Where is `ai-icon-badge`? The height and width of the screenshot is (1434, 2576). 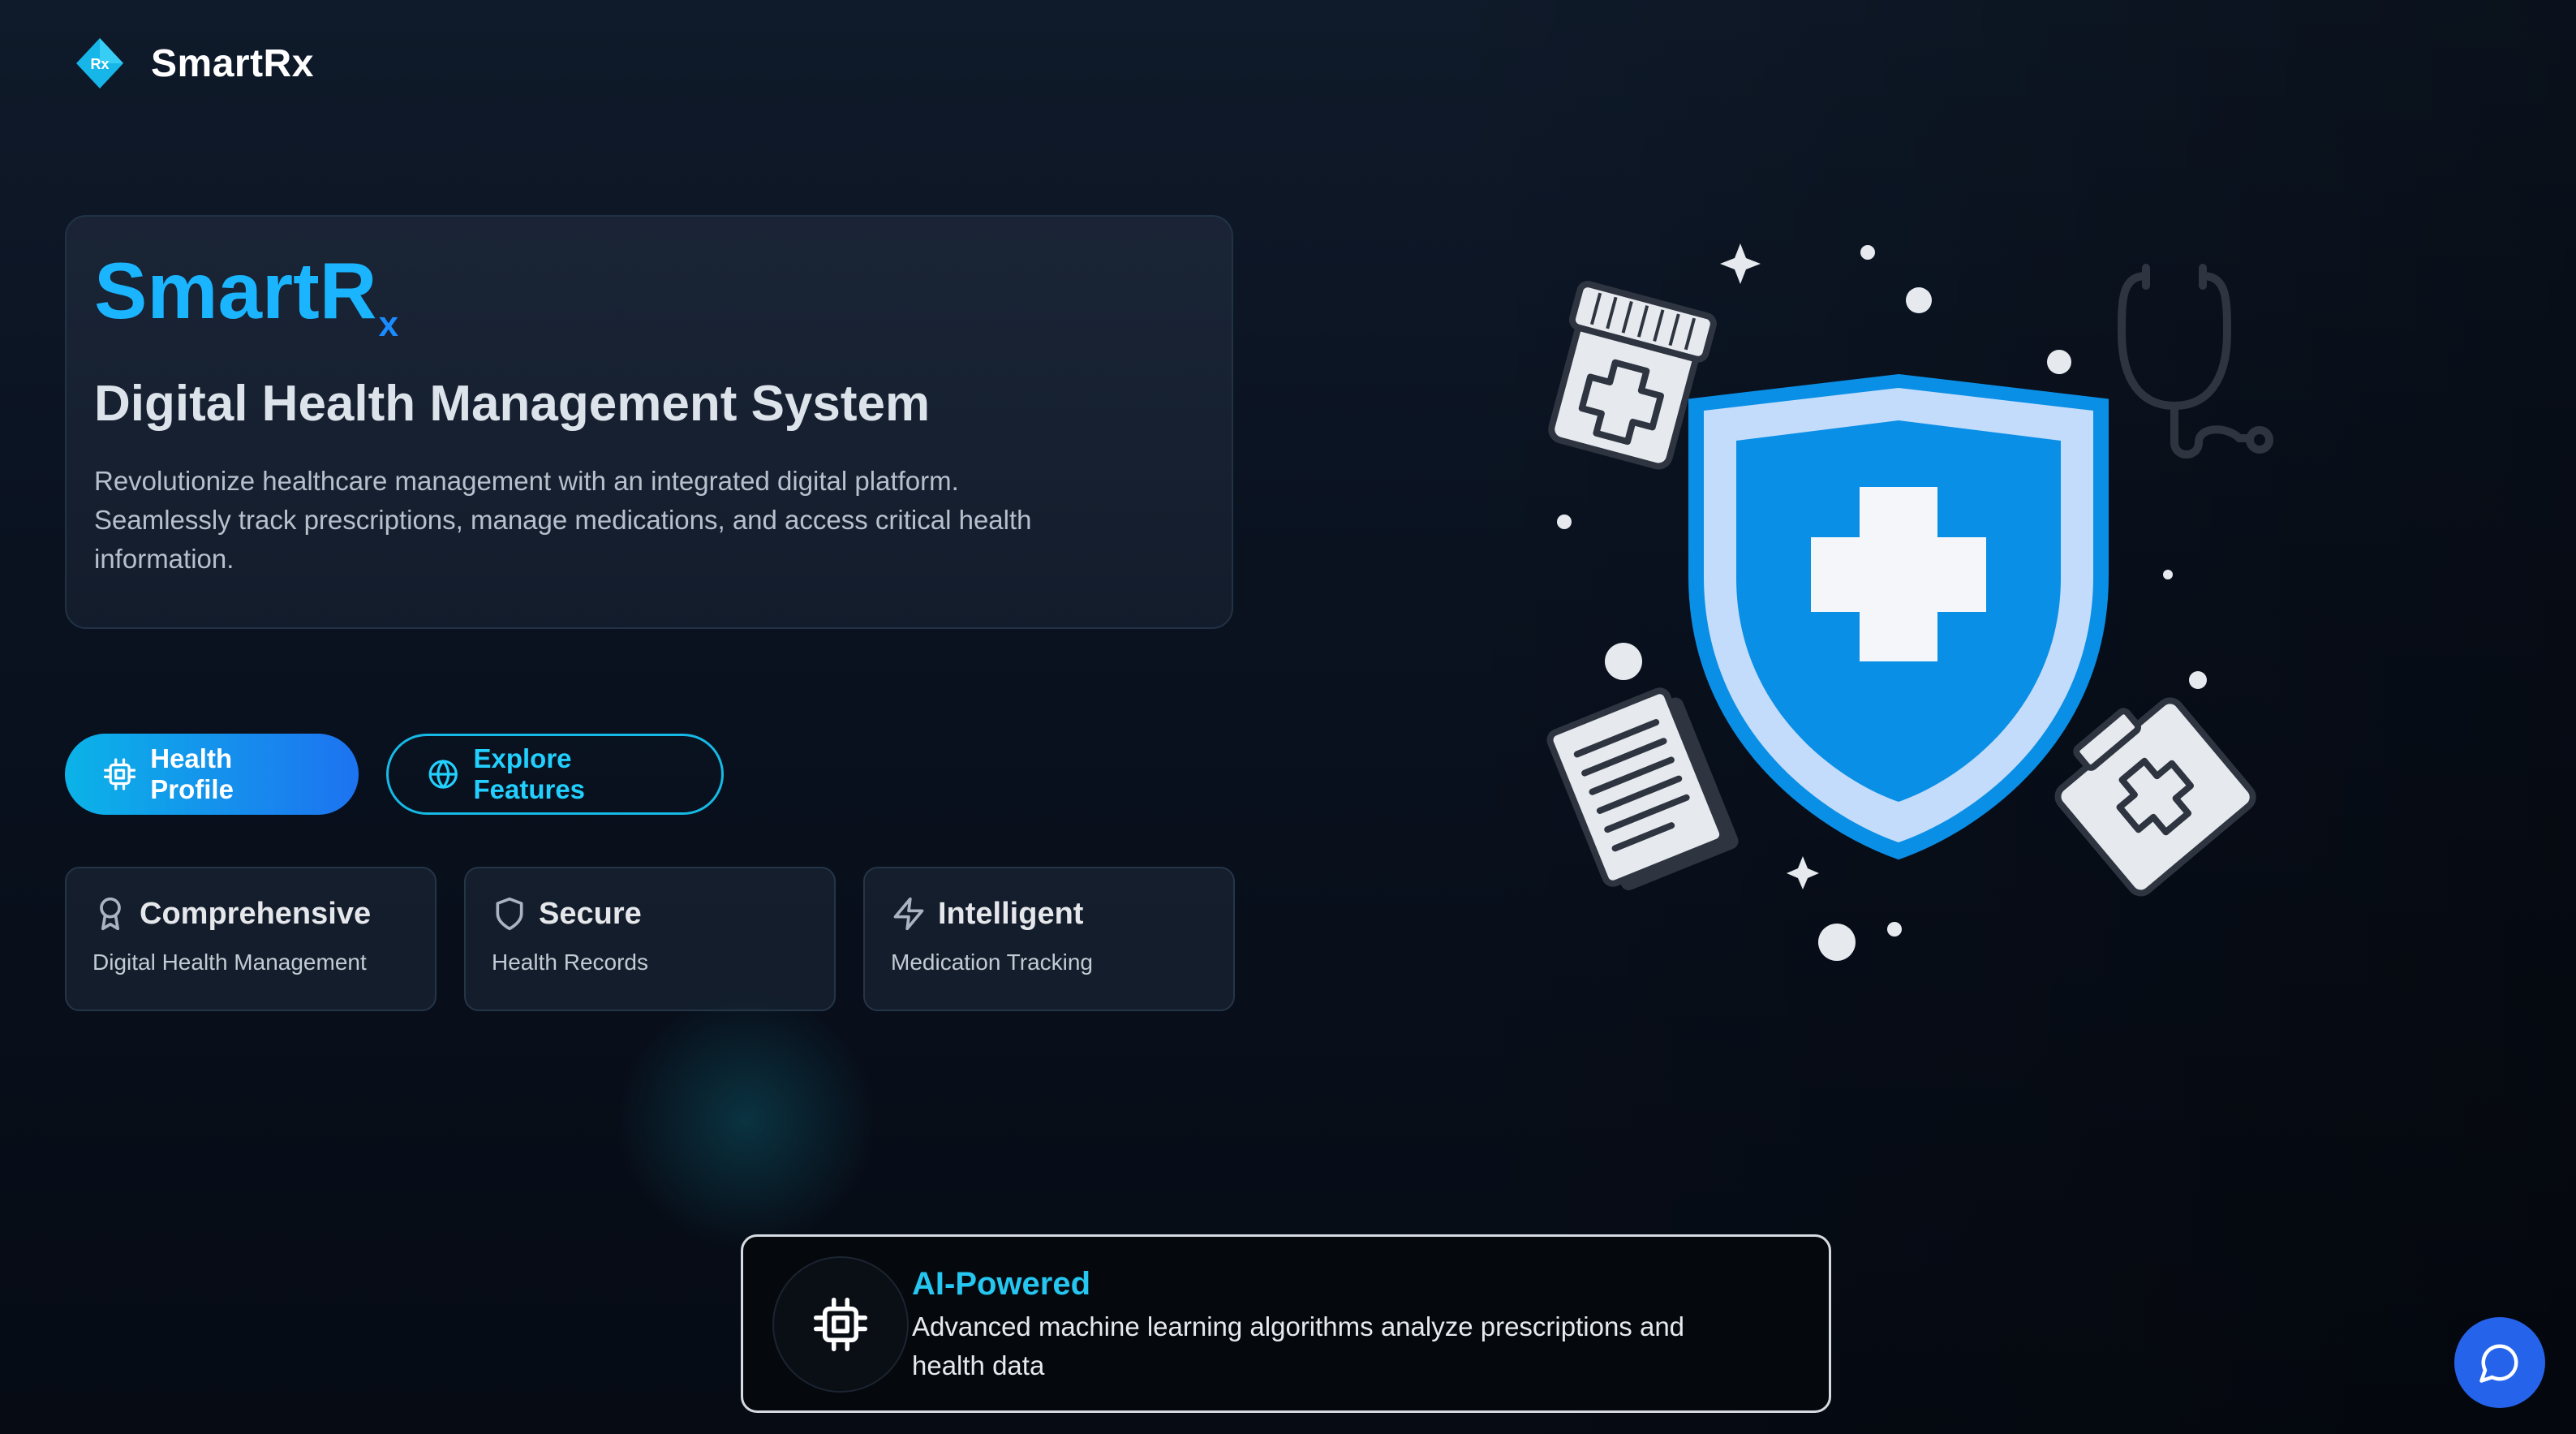 ai-icon-badge is located at coordinates (840, 1324).